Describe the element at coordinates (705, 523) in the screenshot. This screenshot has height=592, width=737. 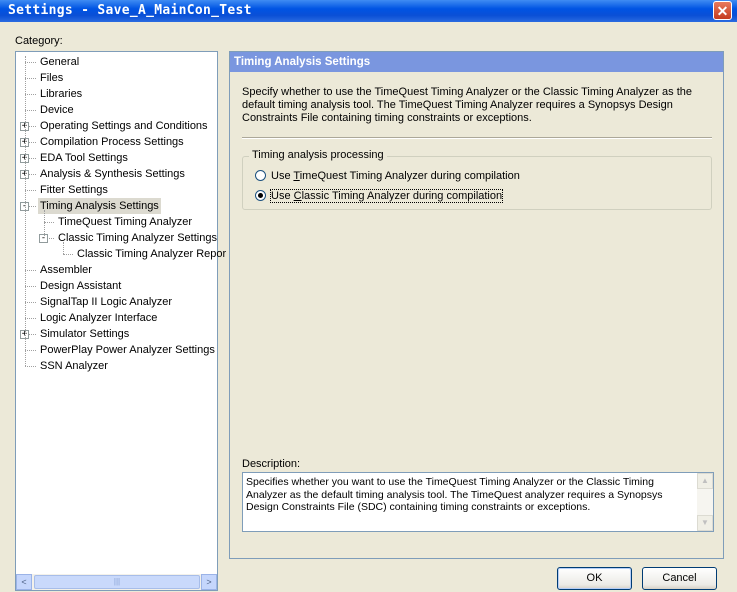
I see `scroll-down-icon: ▼` at that location.